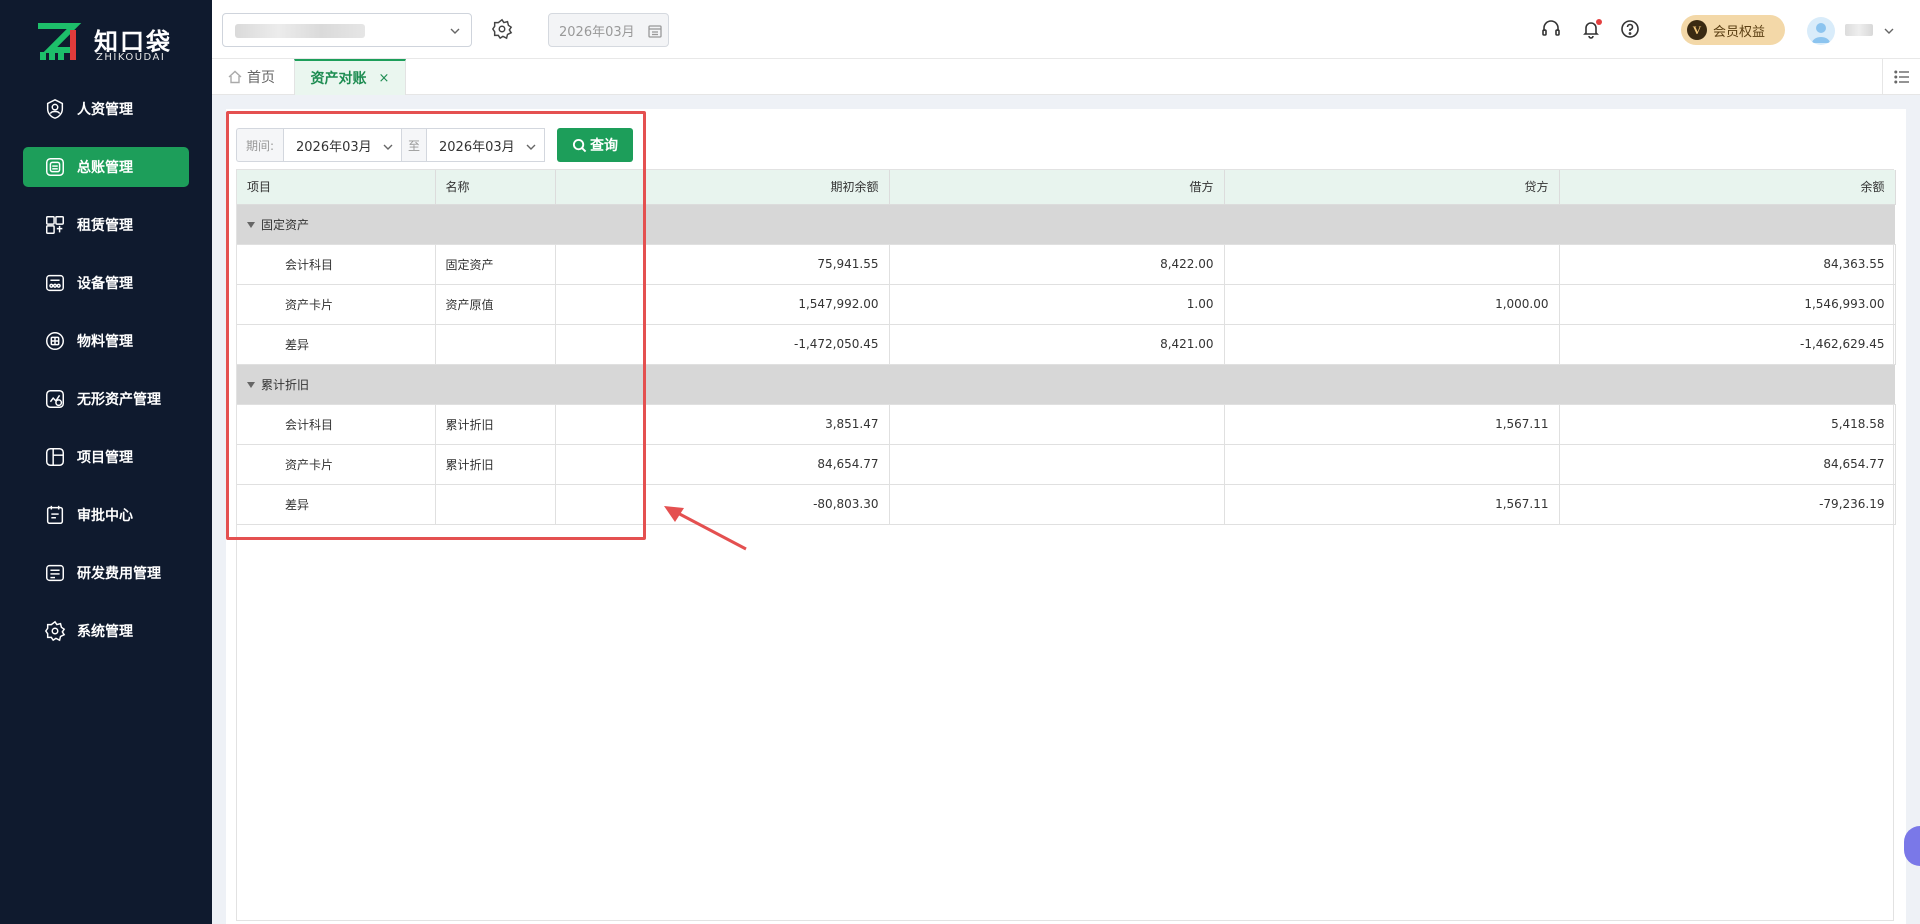  What do you see at coordinates (1066, 224) in the screenshot?
I see `group-row-fixed-assets: 固定资产` at bounding box center [1066, 224].